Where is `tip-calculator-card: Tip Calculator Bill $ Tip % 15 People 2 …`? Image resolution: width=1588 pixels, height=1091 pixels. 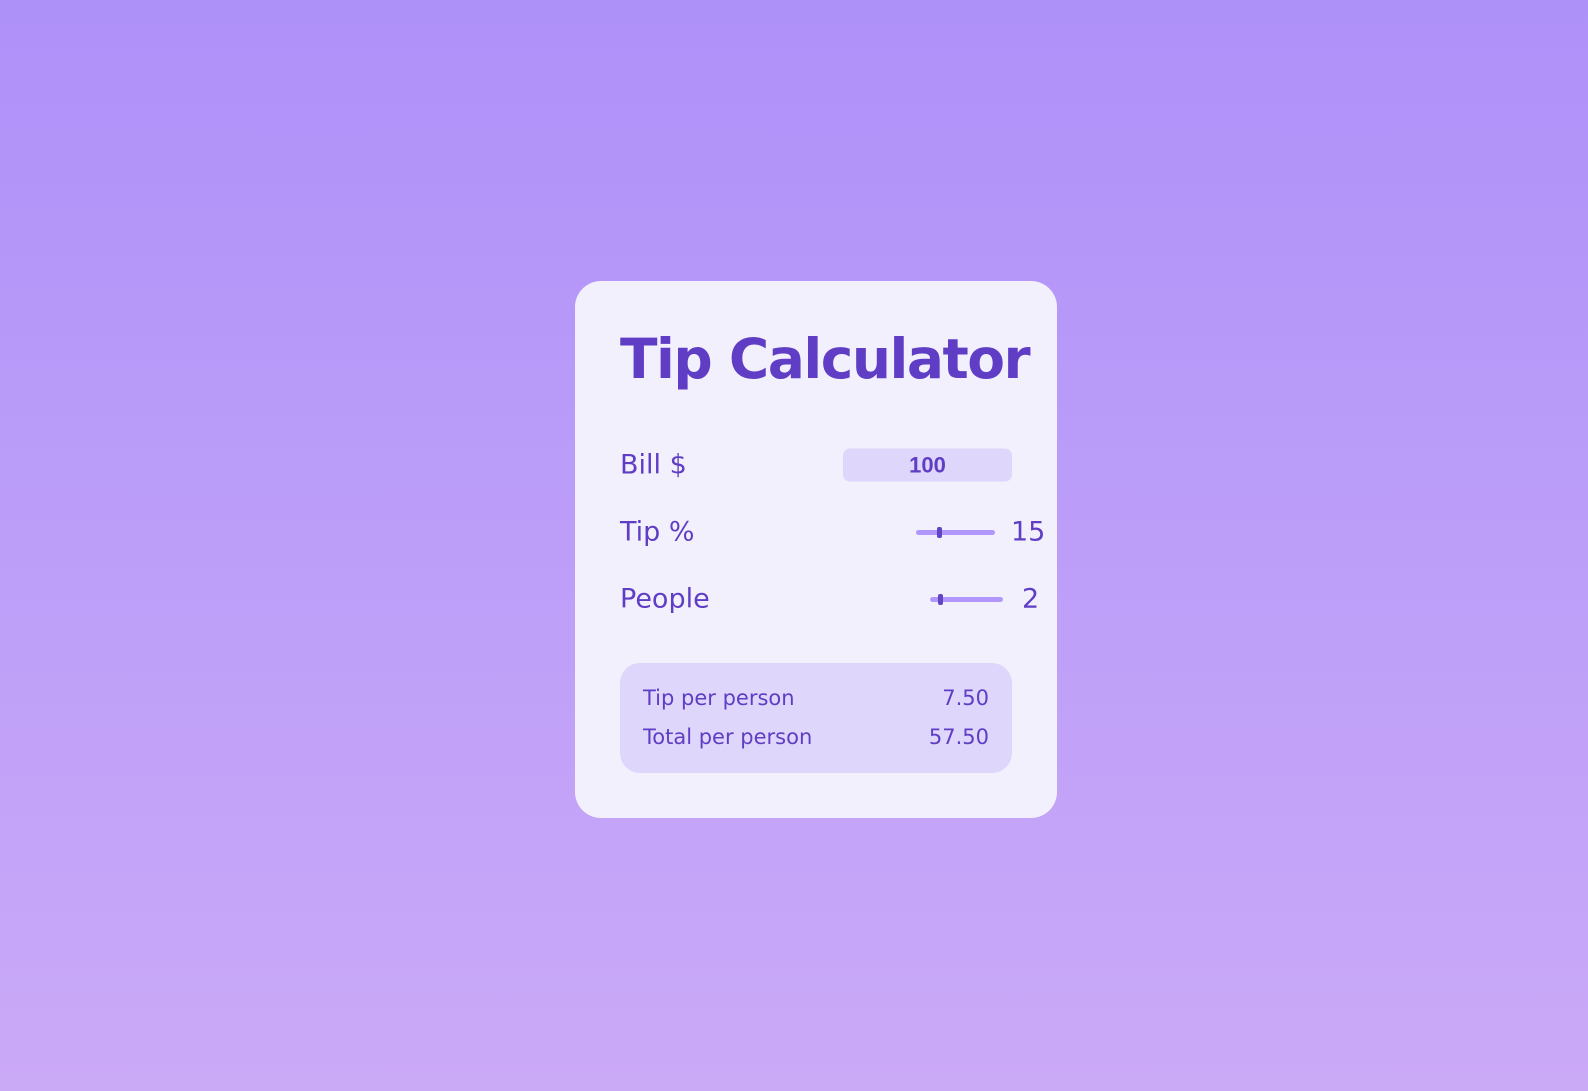
tip-calculator-card: Tip Calculator Bill $ Tip % 15 People 2 … is located at coordinates (816, 549).